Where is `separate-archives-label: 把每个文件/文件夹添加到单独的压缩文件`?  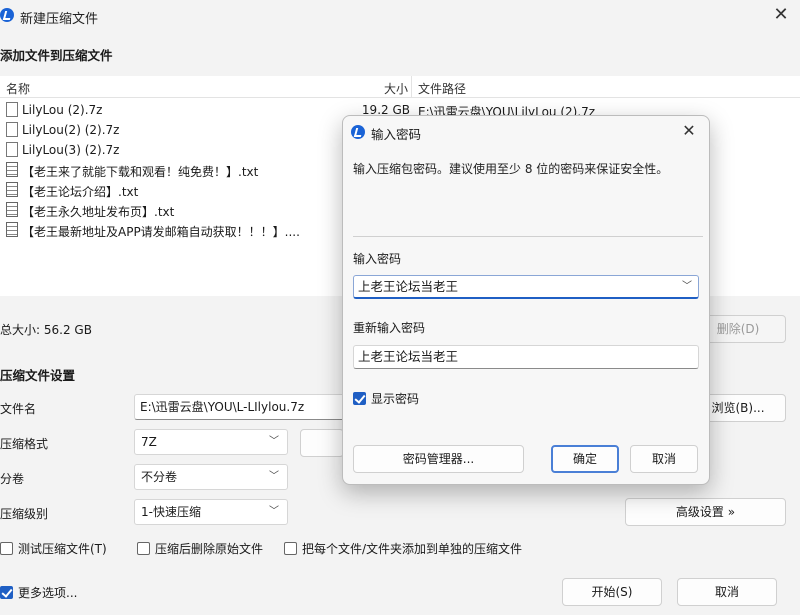
separate-archives-label: 把每个文件/文件夹添加到单独的压缩文件 is located at coordinates (412, 549).